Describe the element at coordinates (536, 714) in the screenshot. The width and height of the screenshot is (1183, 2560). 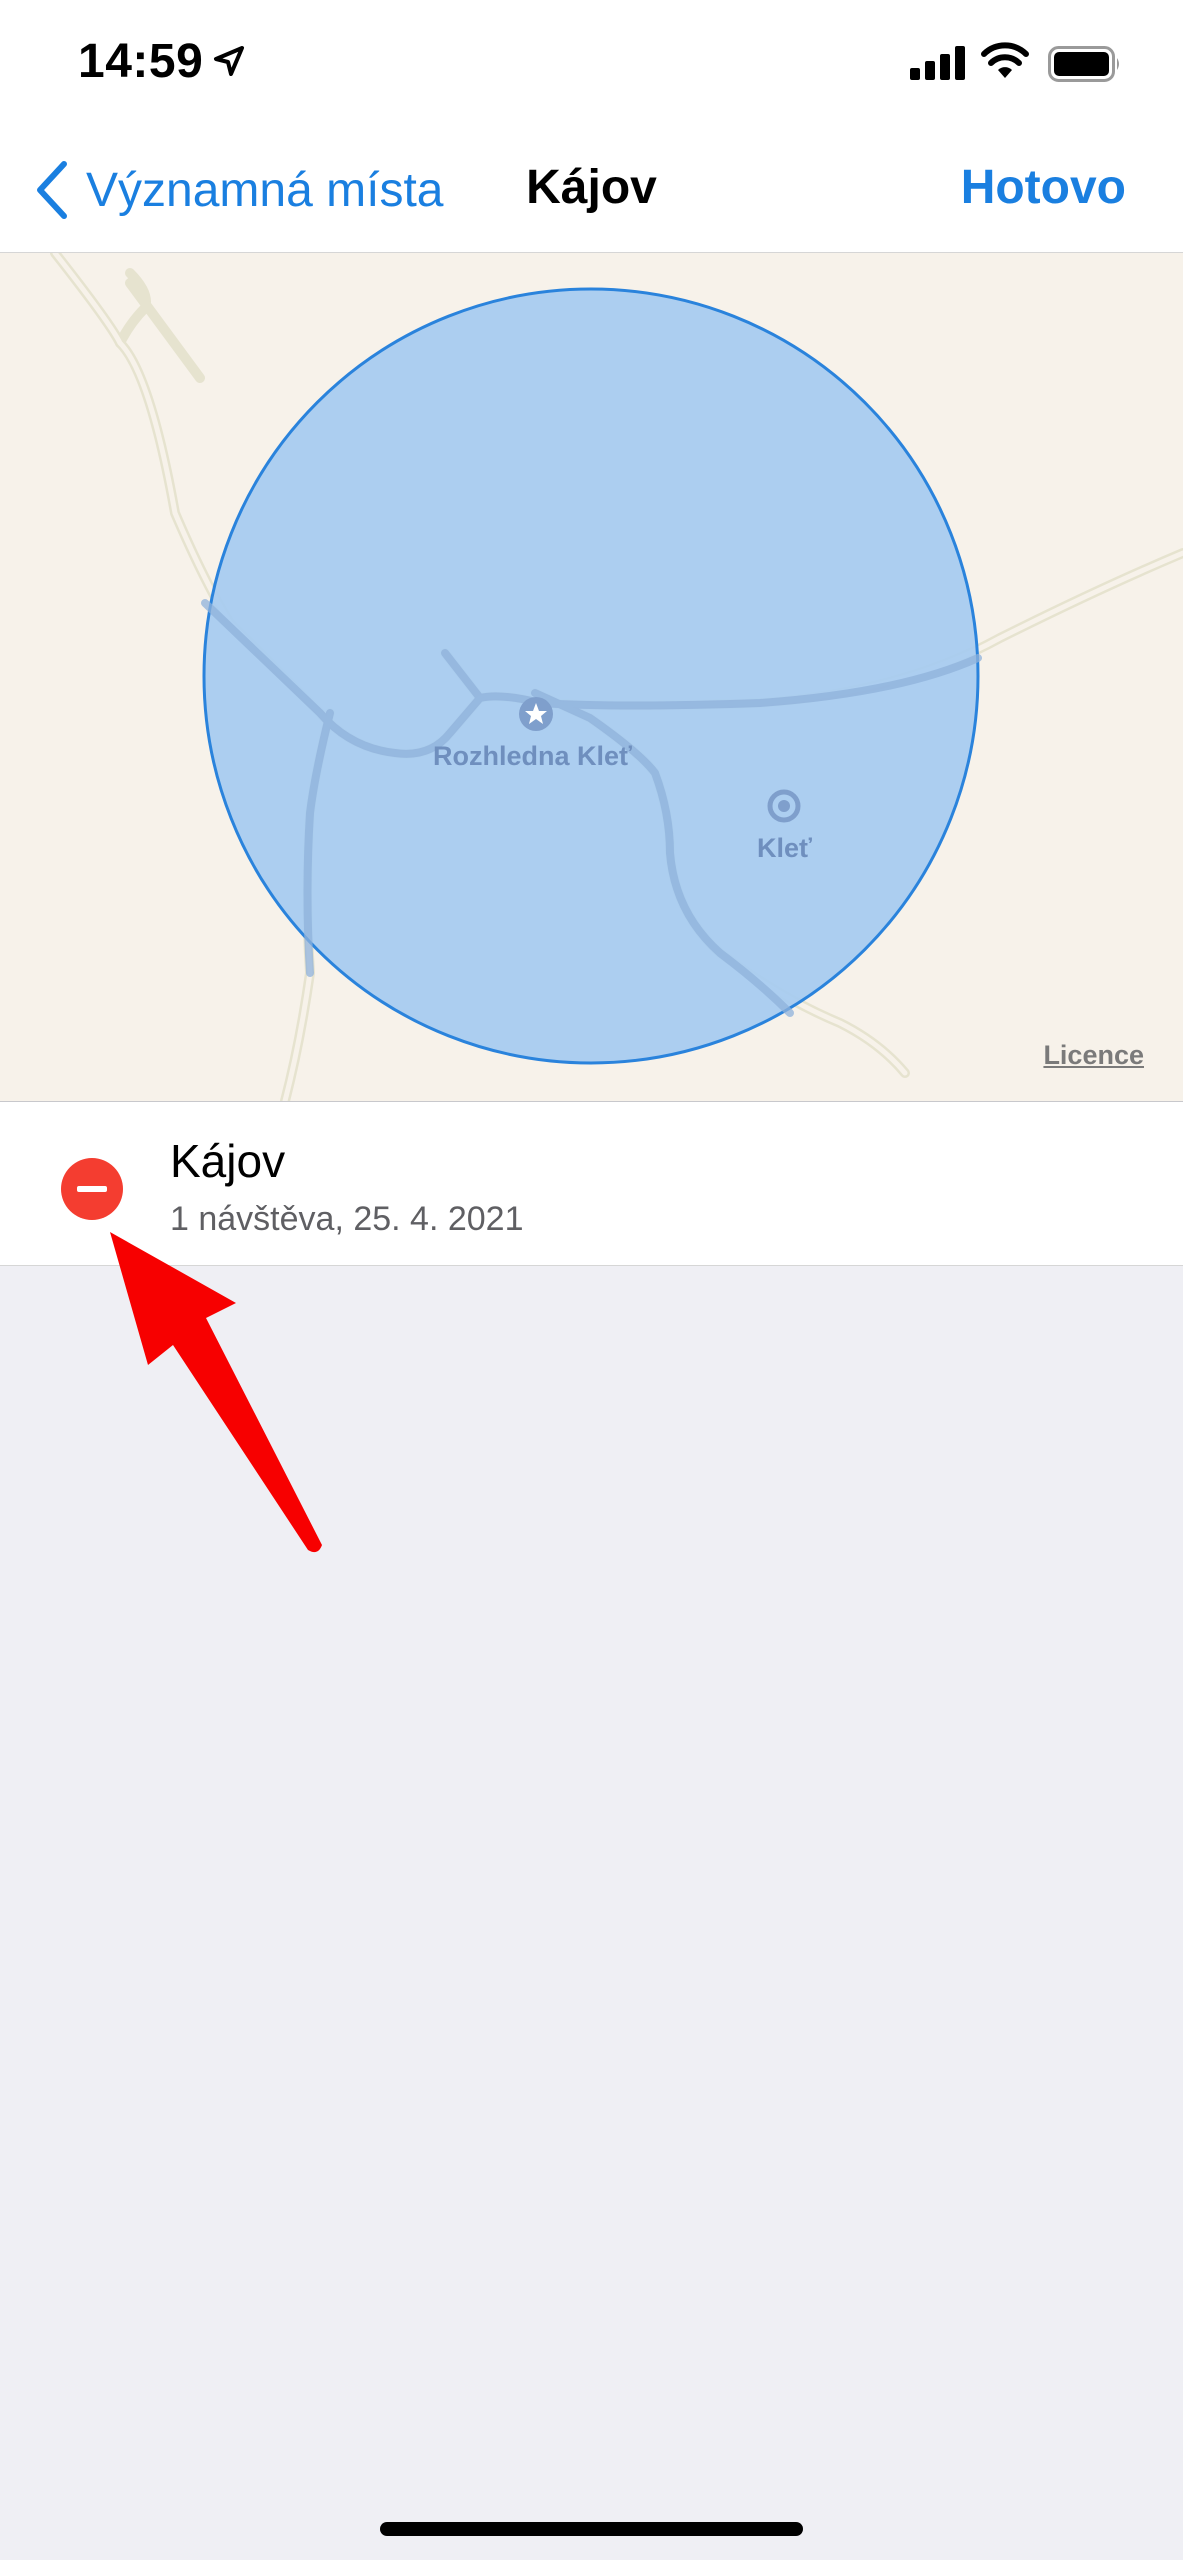
I see `star-poi-icon` at that location.